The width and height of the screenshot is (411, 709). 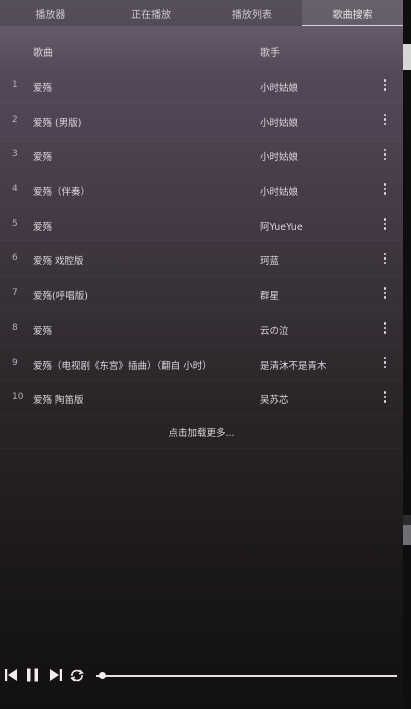 I want to click on window-edge, so click(x=407, y=354).